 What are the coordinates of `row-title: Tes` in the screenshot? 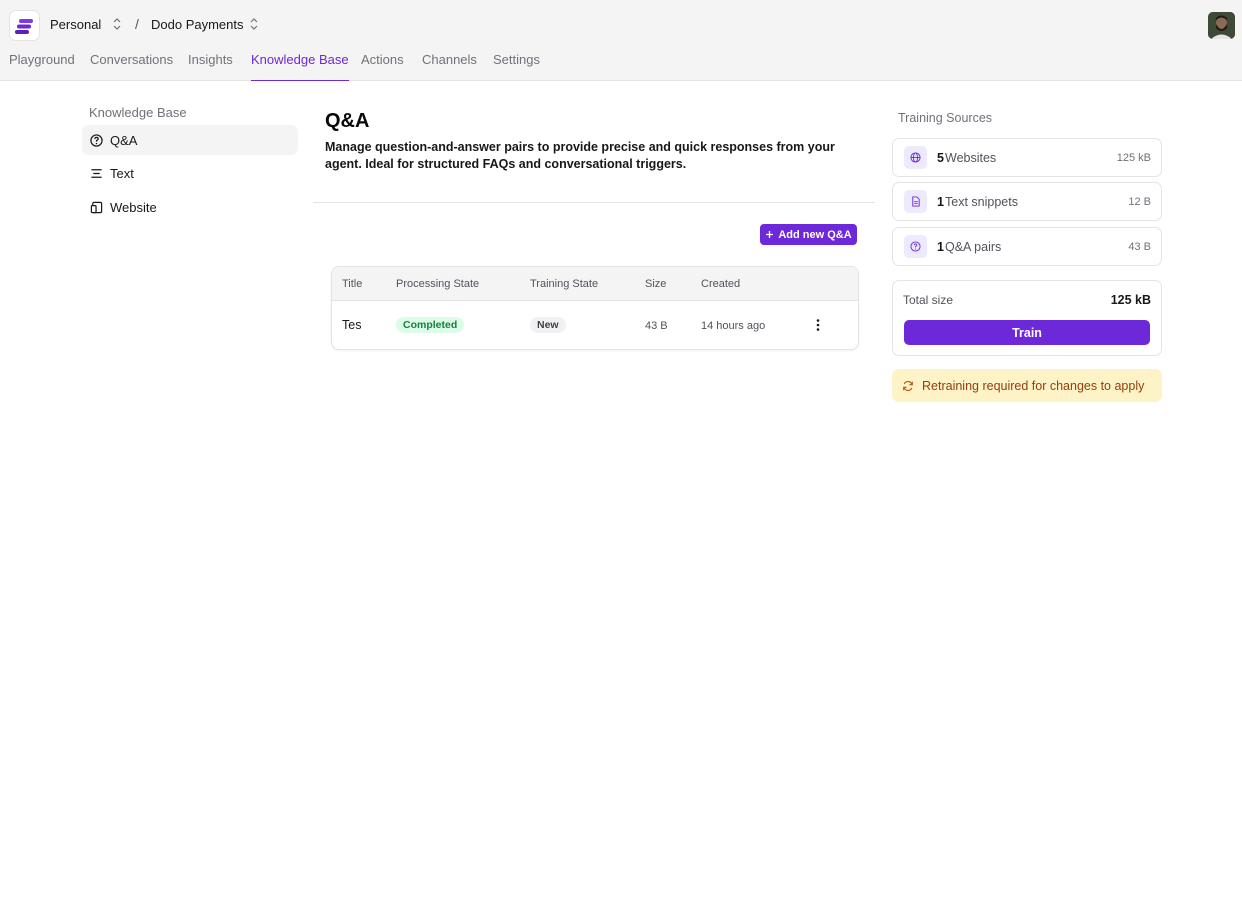 It's located at (352, 325).